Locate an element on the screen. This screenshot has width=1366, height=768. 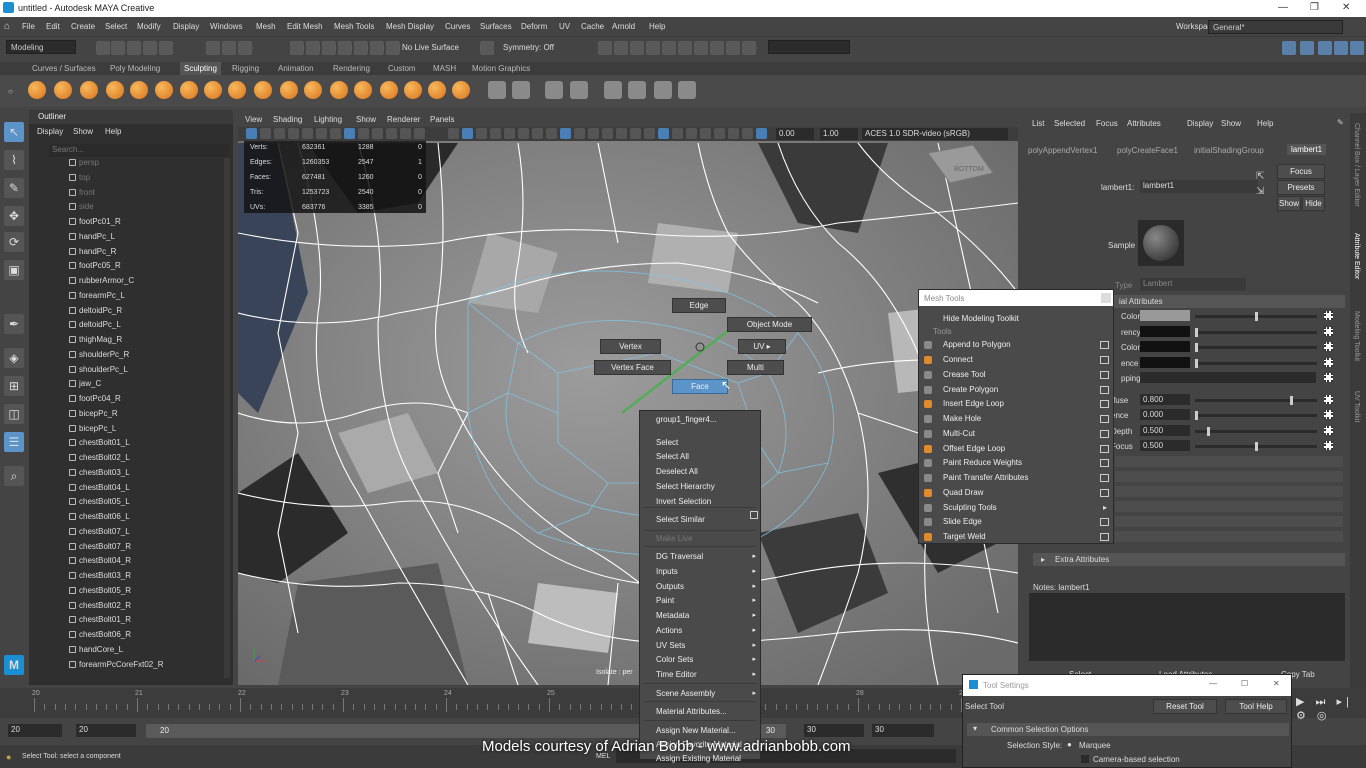
outliner-item: rubberArmor_C is located at coordinates (101, 283).